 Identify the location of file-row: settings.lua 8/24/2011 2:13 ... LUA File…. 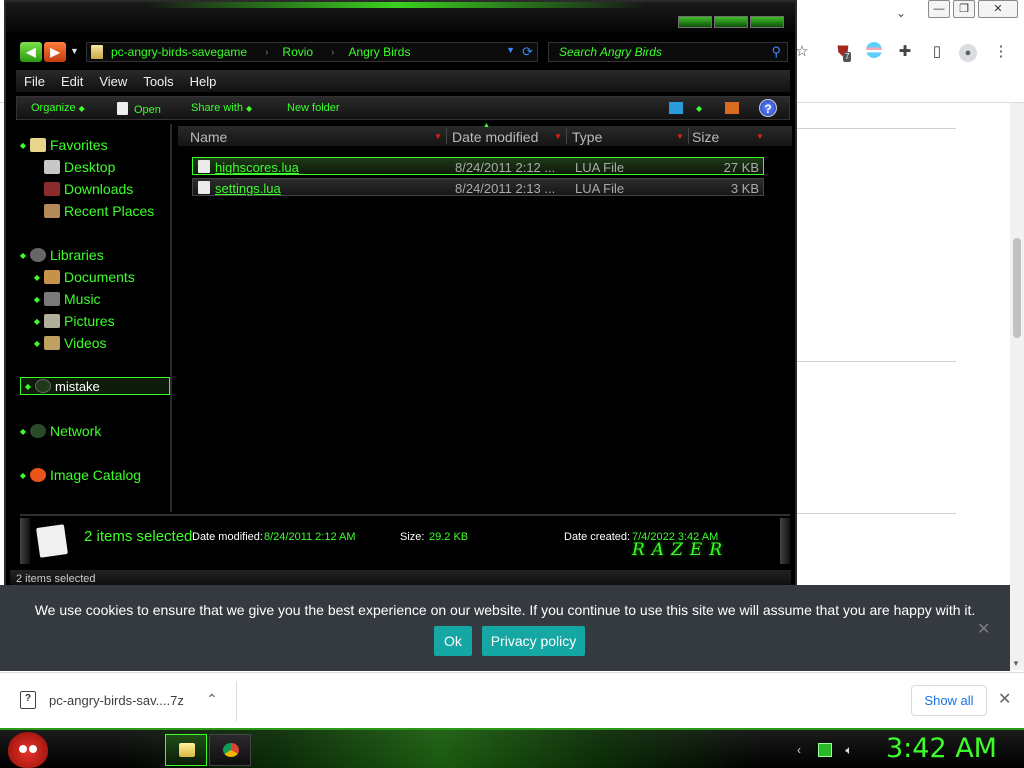
(478, 187).